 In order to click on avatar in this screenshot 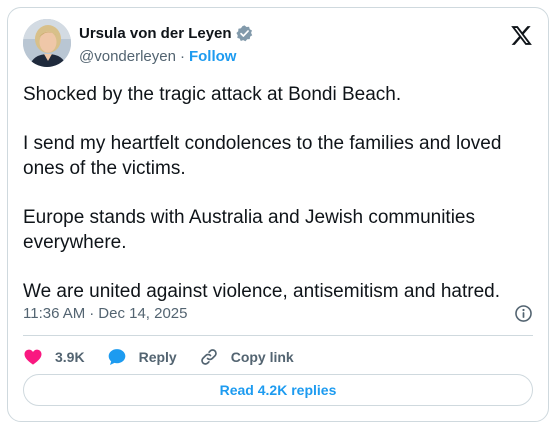, I will do `click(47, 43)`.